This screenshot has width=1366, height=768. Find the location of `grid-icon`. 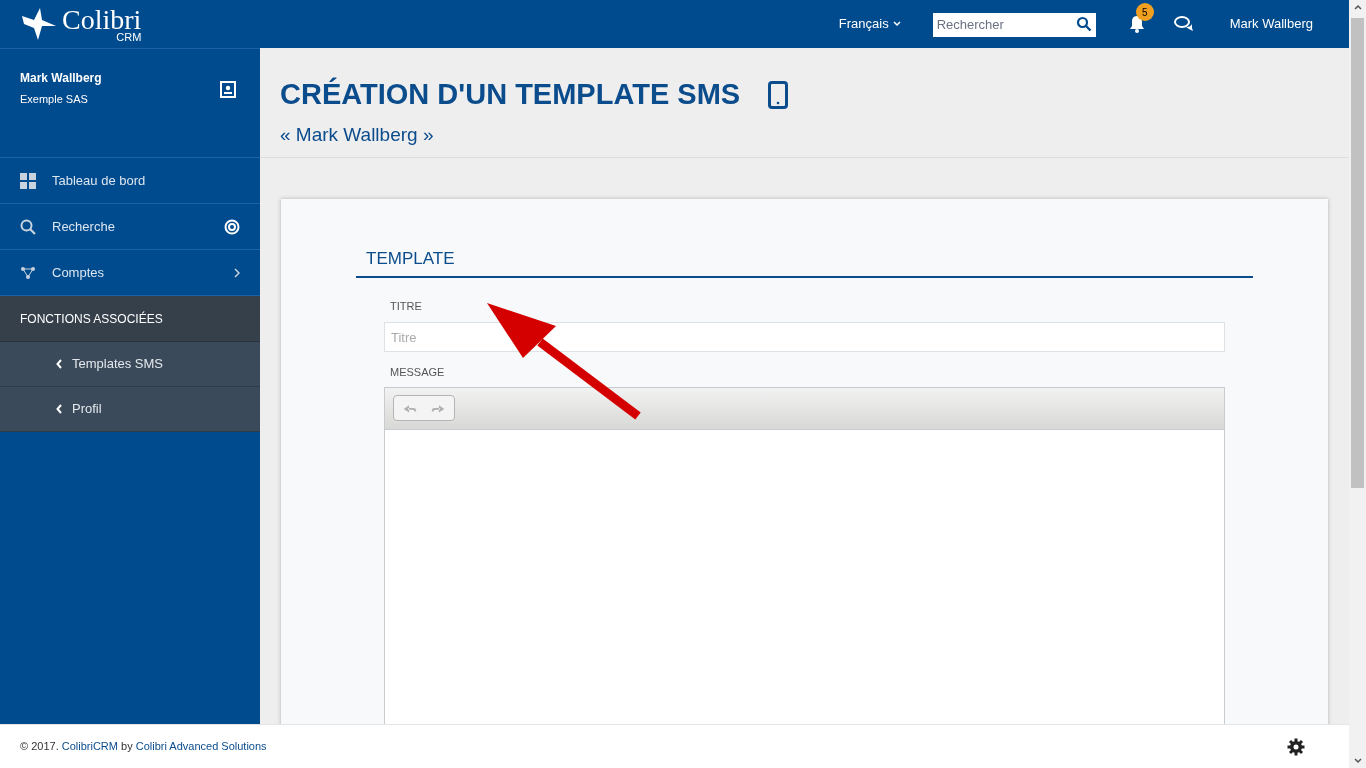

grid-icon is located at coordinates (28, 180).